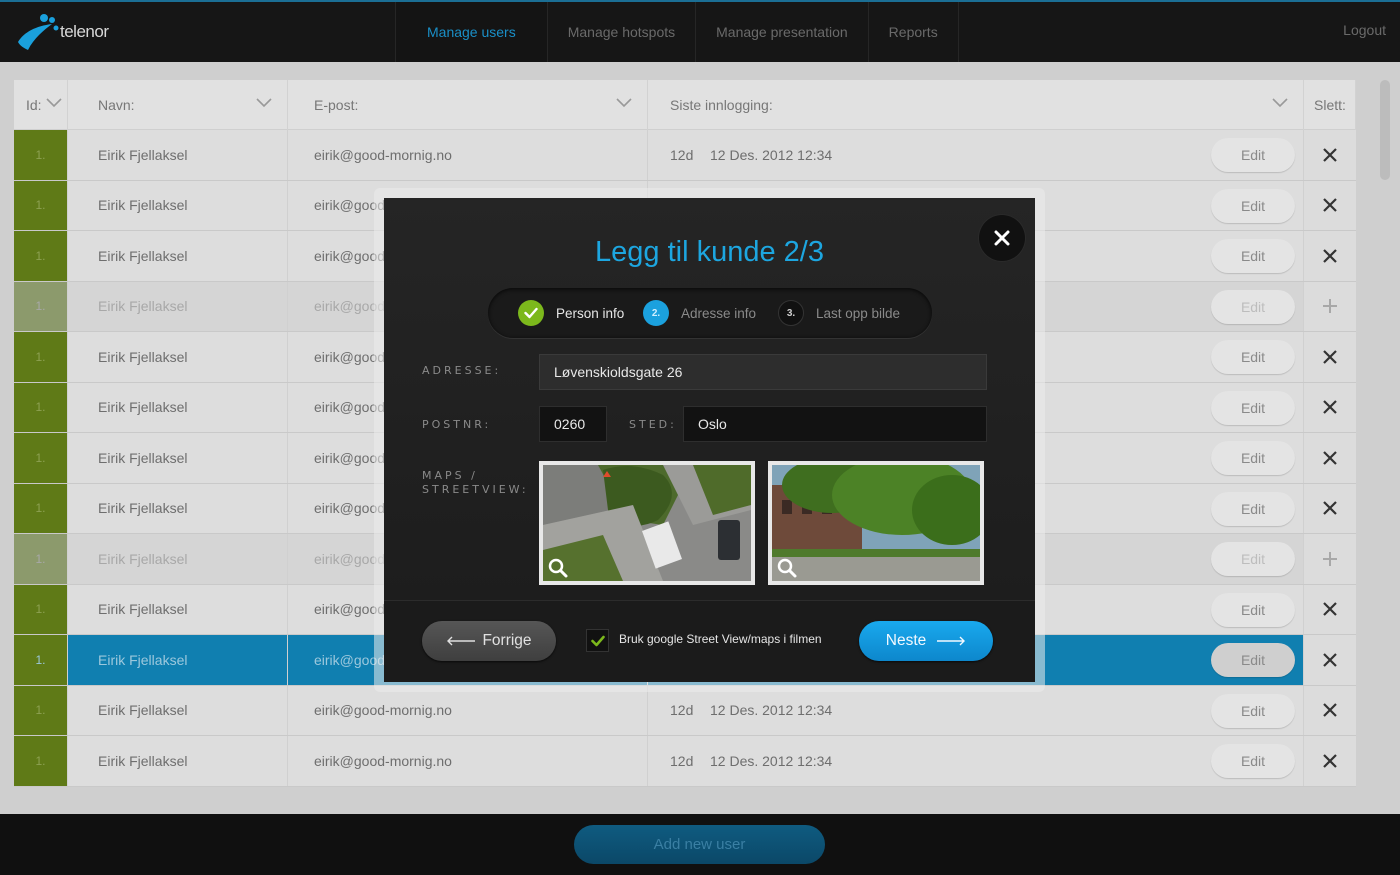 This screenshot has width=1400, height=875. Describe the element at coordinates (951, 641) in the screenshot. I see `arrow-right-icon` at that location.